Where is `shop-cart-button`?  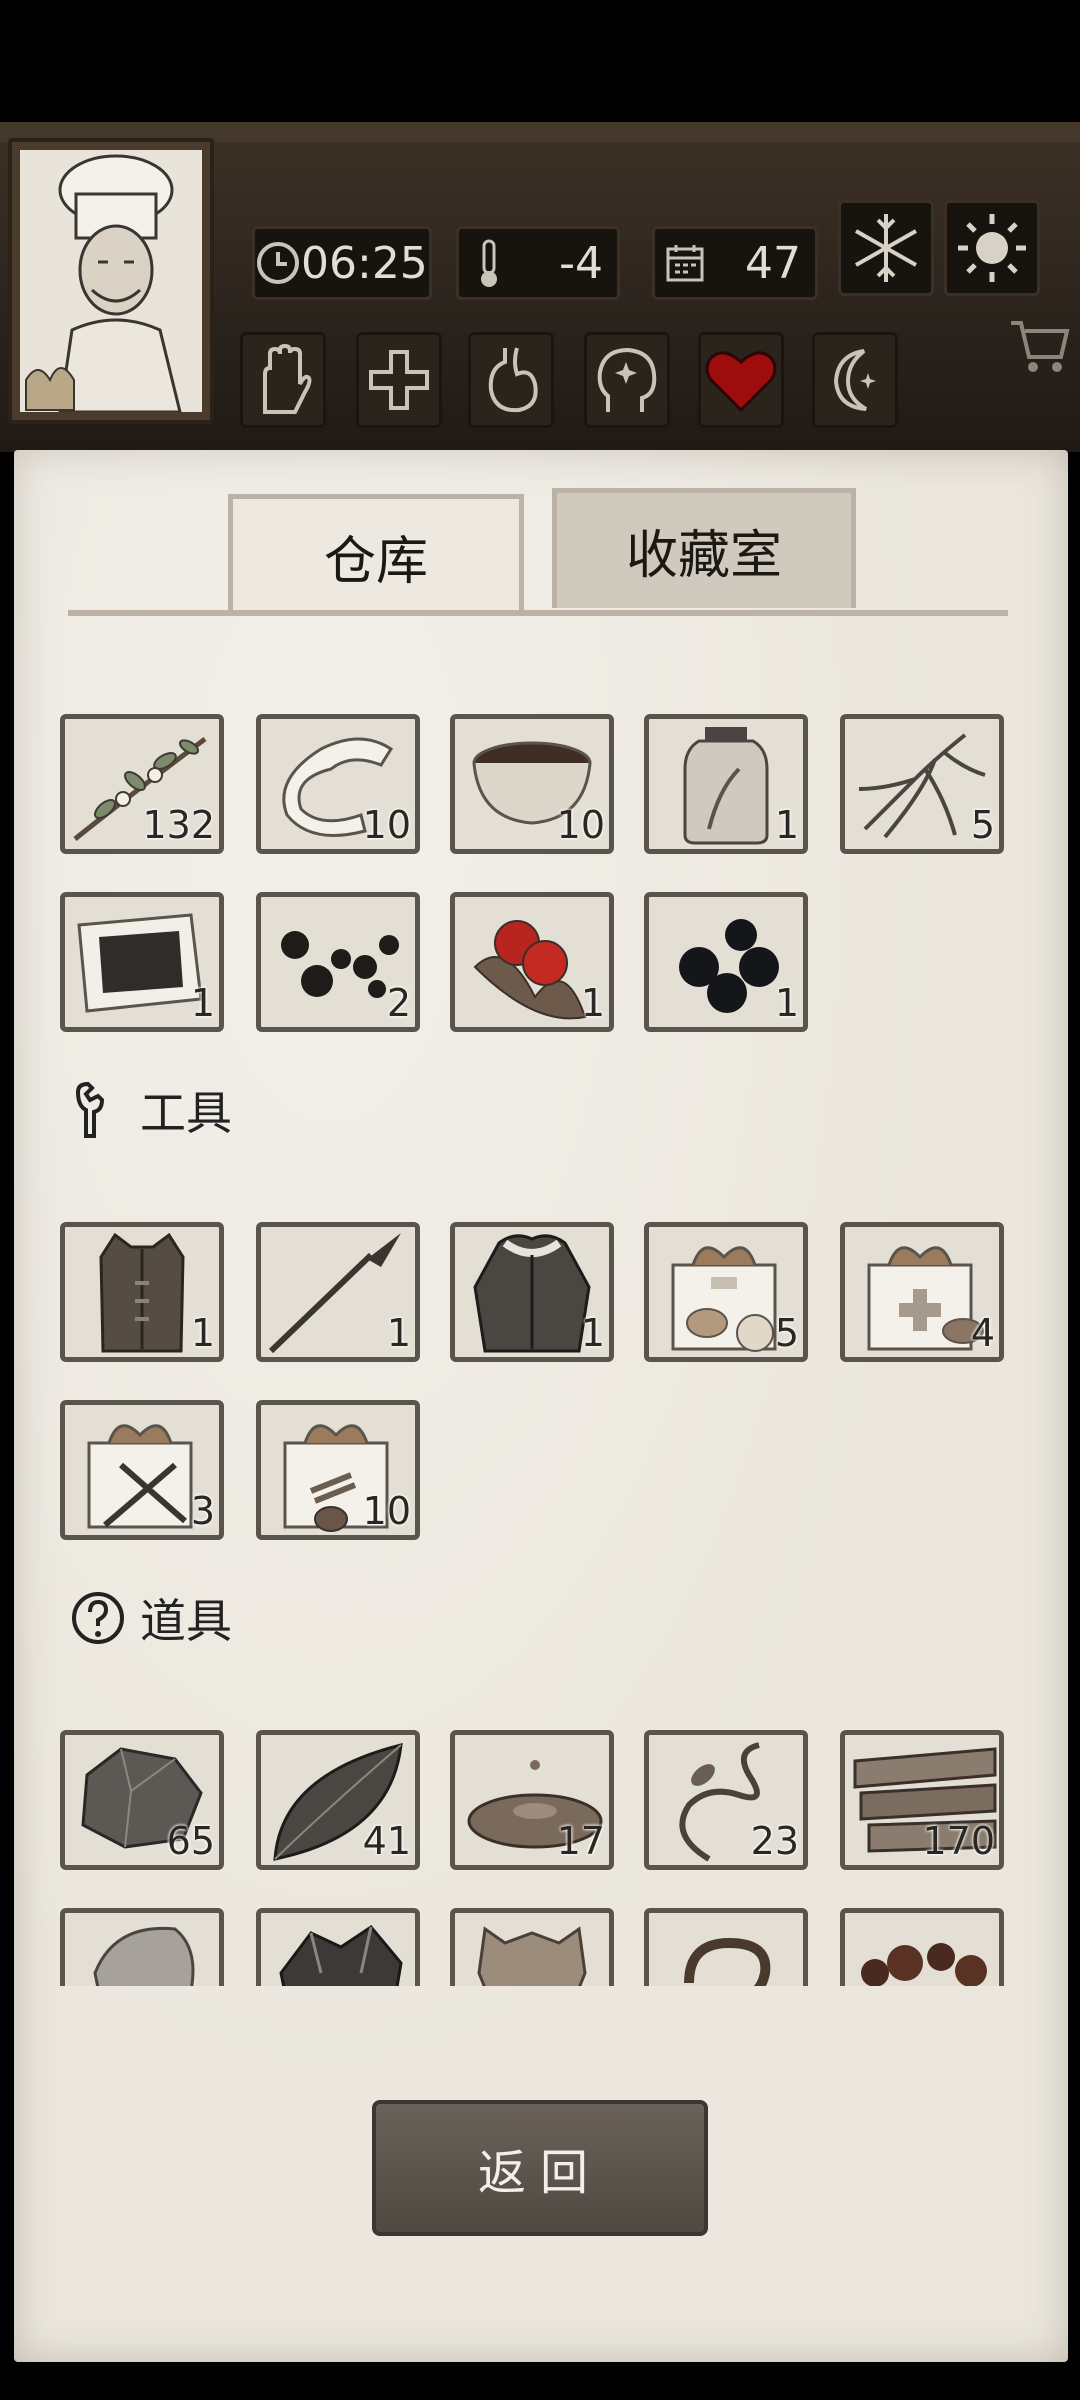
shop-cart-button is located at coordinates (1039, 347).